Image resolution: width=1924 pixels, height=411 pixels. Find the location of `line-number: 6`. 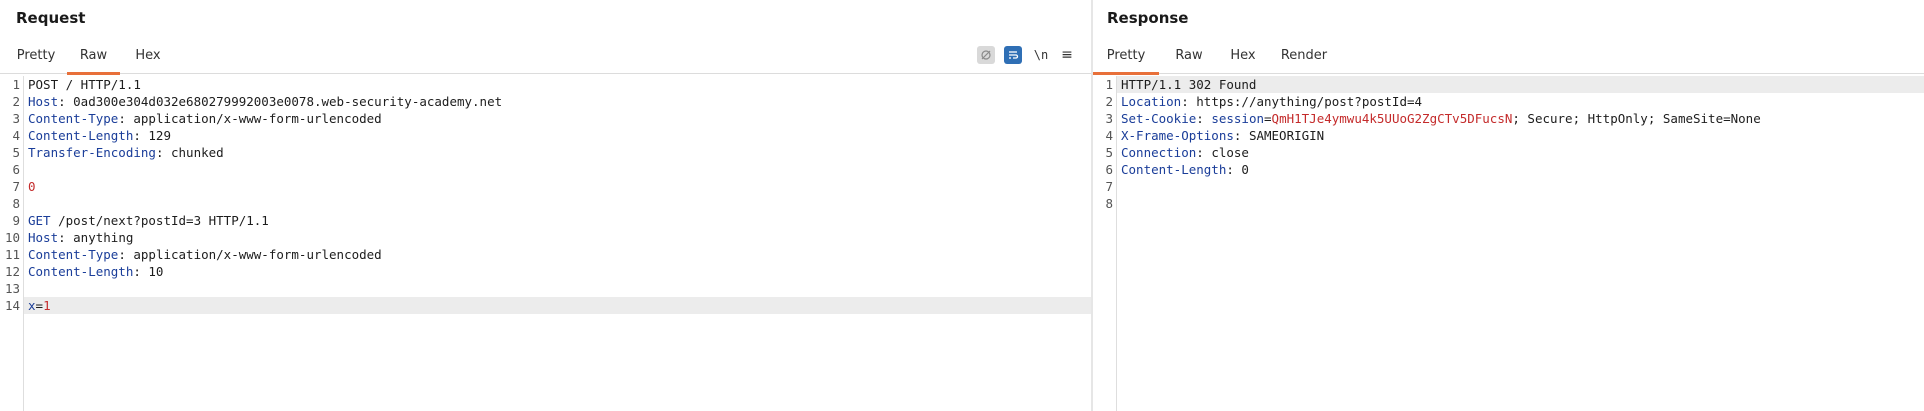

line-number: 6 is located at coordinates (1109, 169).